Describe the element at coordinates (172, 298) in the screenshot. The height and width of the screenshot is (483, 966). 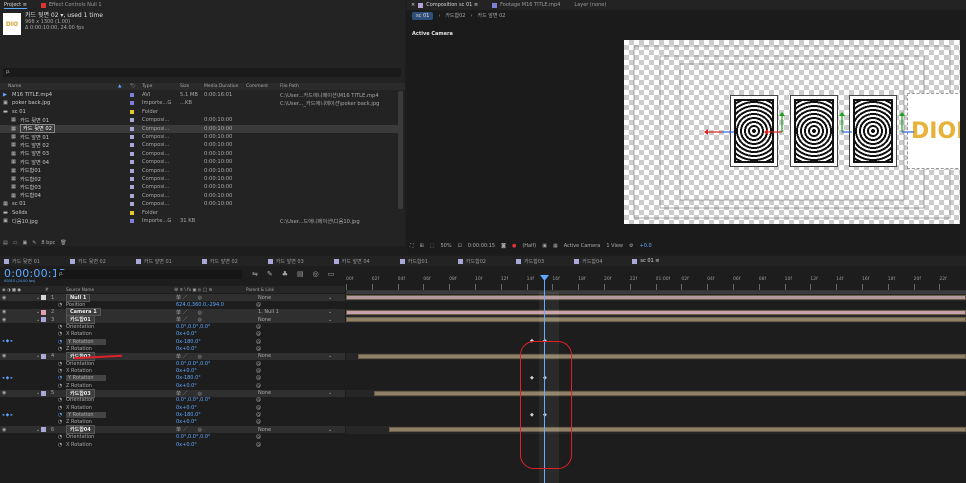
I see `layer-row: ◉ ⌄ 1 Null 1单 ／ ◎ None ⌄` at that location.